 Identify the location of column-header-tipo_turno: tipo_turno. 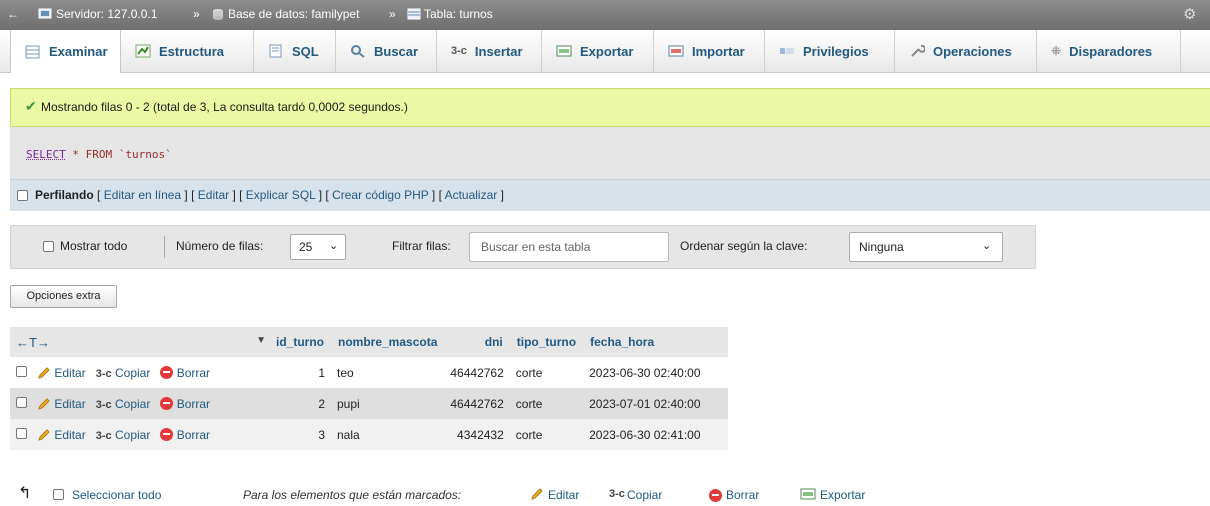
(546, 342).